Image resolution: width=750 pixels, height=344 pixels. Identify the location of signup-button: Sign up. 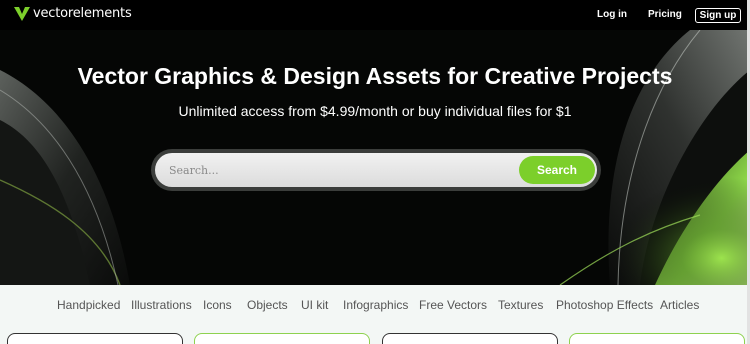
(718, 15).